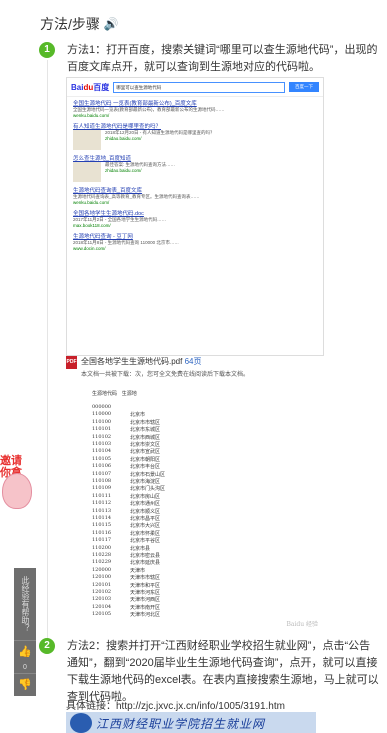  I want to click on section-header: 方法/步骤 🔊, so click(79, 24).